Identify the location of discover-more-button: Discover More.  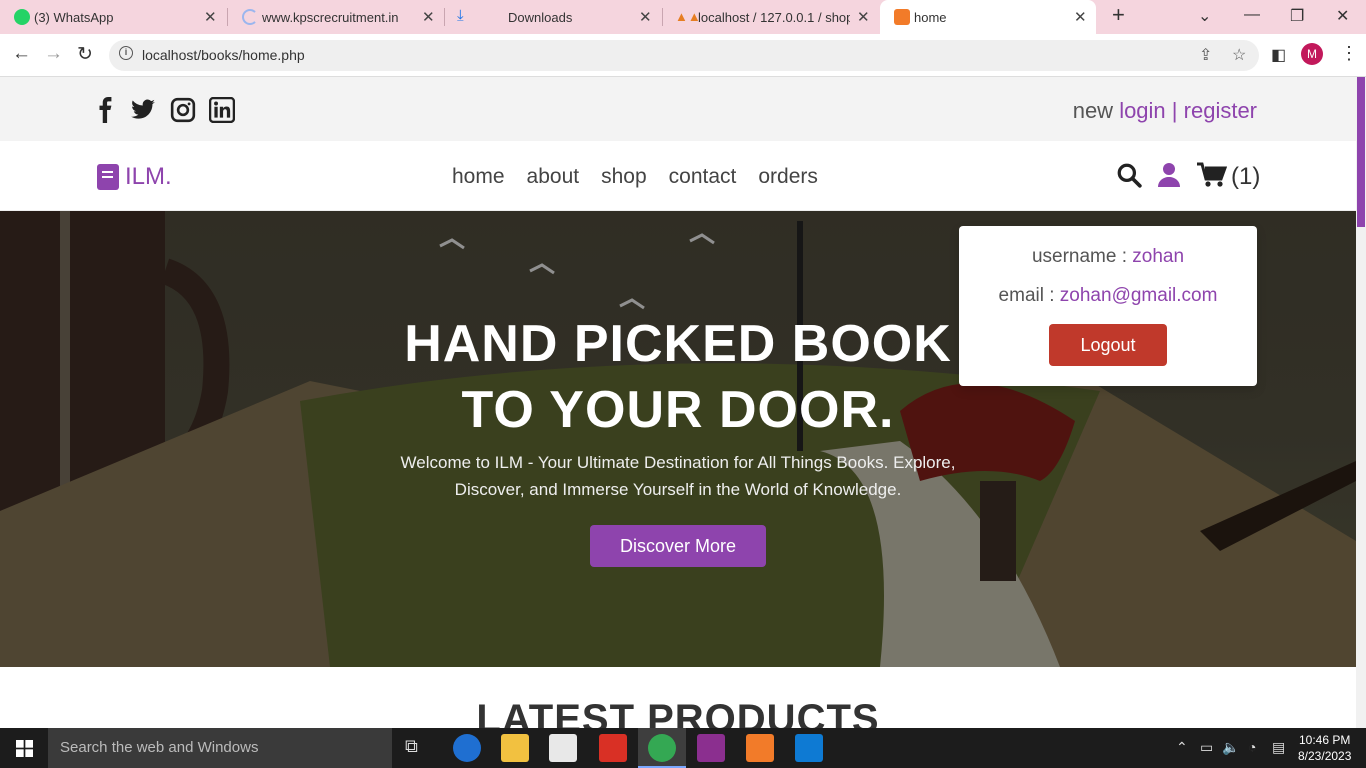
(678, 546).